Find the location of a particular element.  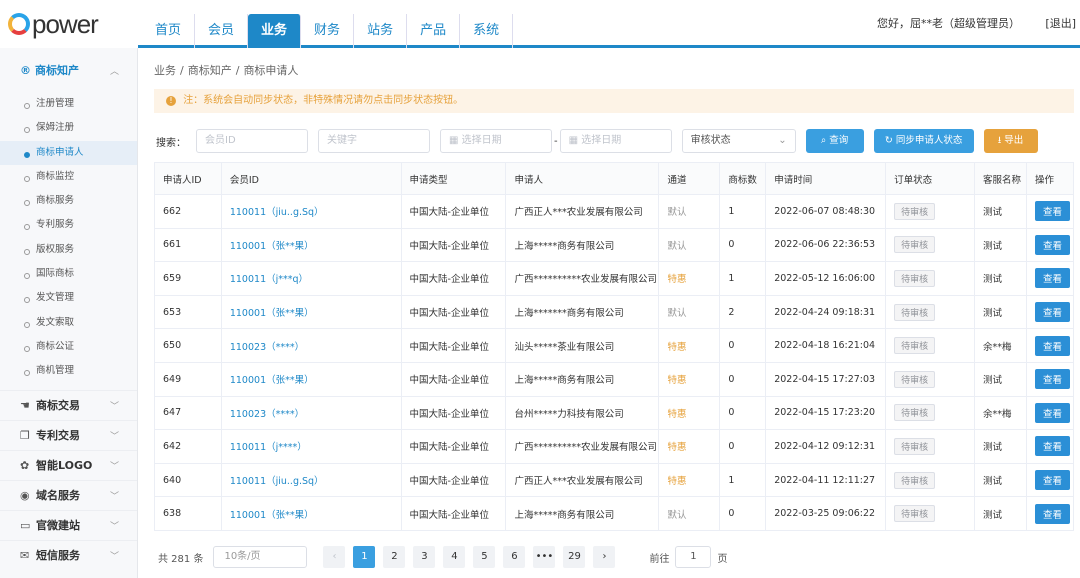

page-size-select: 10条/页 is located at coordinates (260, 557).